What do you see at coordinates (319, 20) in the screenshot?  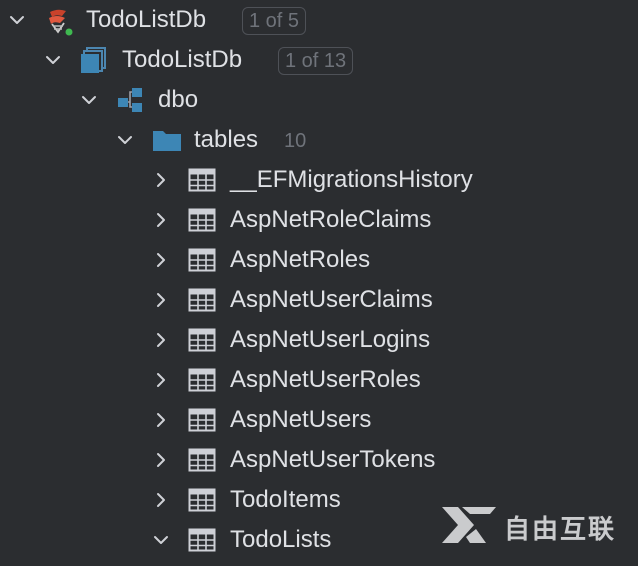 I see `tree-row-datasource: TodoListDb 1 of 5` at bounding box center [319, 20].